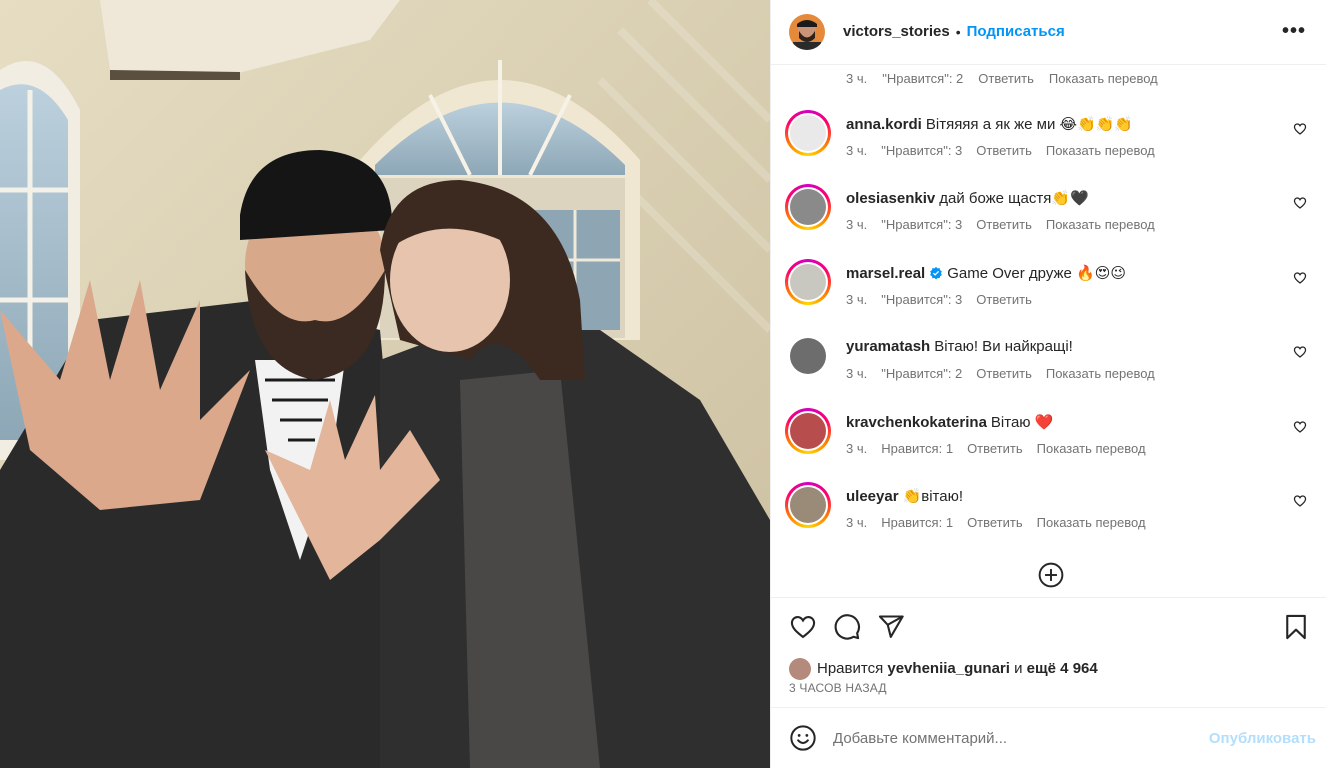  What do you see at coordinates (1016, 31) in the screenshot?
I see `follow-button: Подписаться` at bounding box center [1016, 31].